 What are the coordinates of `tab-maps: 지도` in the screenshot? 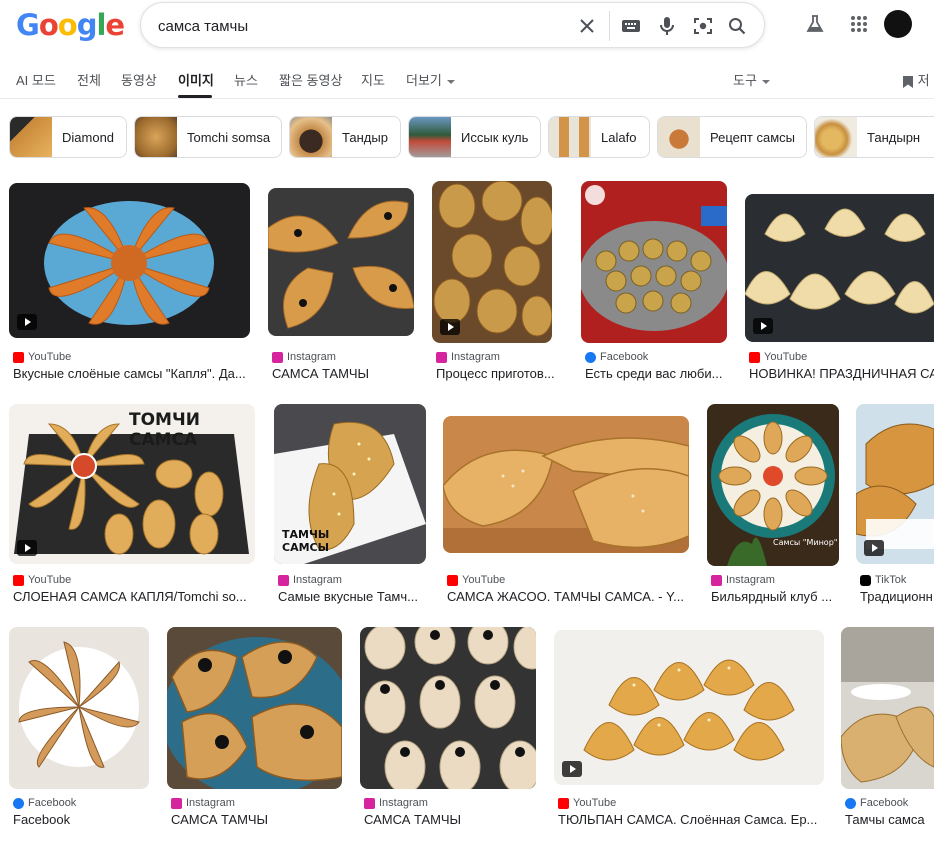 It's located at (373, 79).